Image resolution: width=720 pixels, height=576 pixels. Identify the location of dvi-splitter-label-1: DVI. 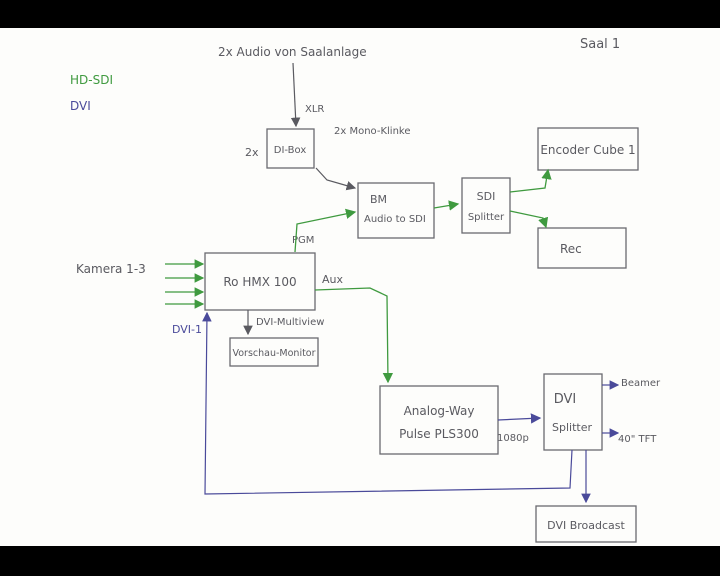
(565, 399).